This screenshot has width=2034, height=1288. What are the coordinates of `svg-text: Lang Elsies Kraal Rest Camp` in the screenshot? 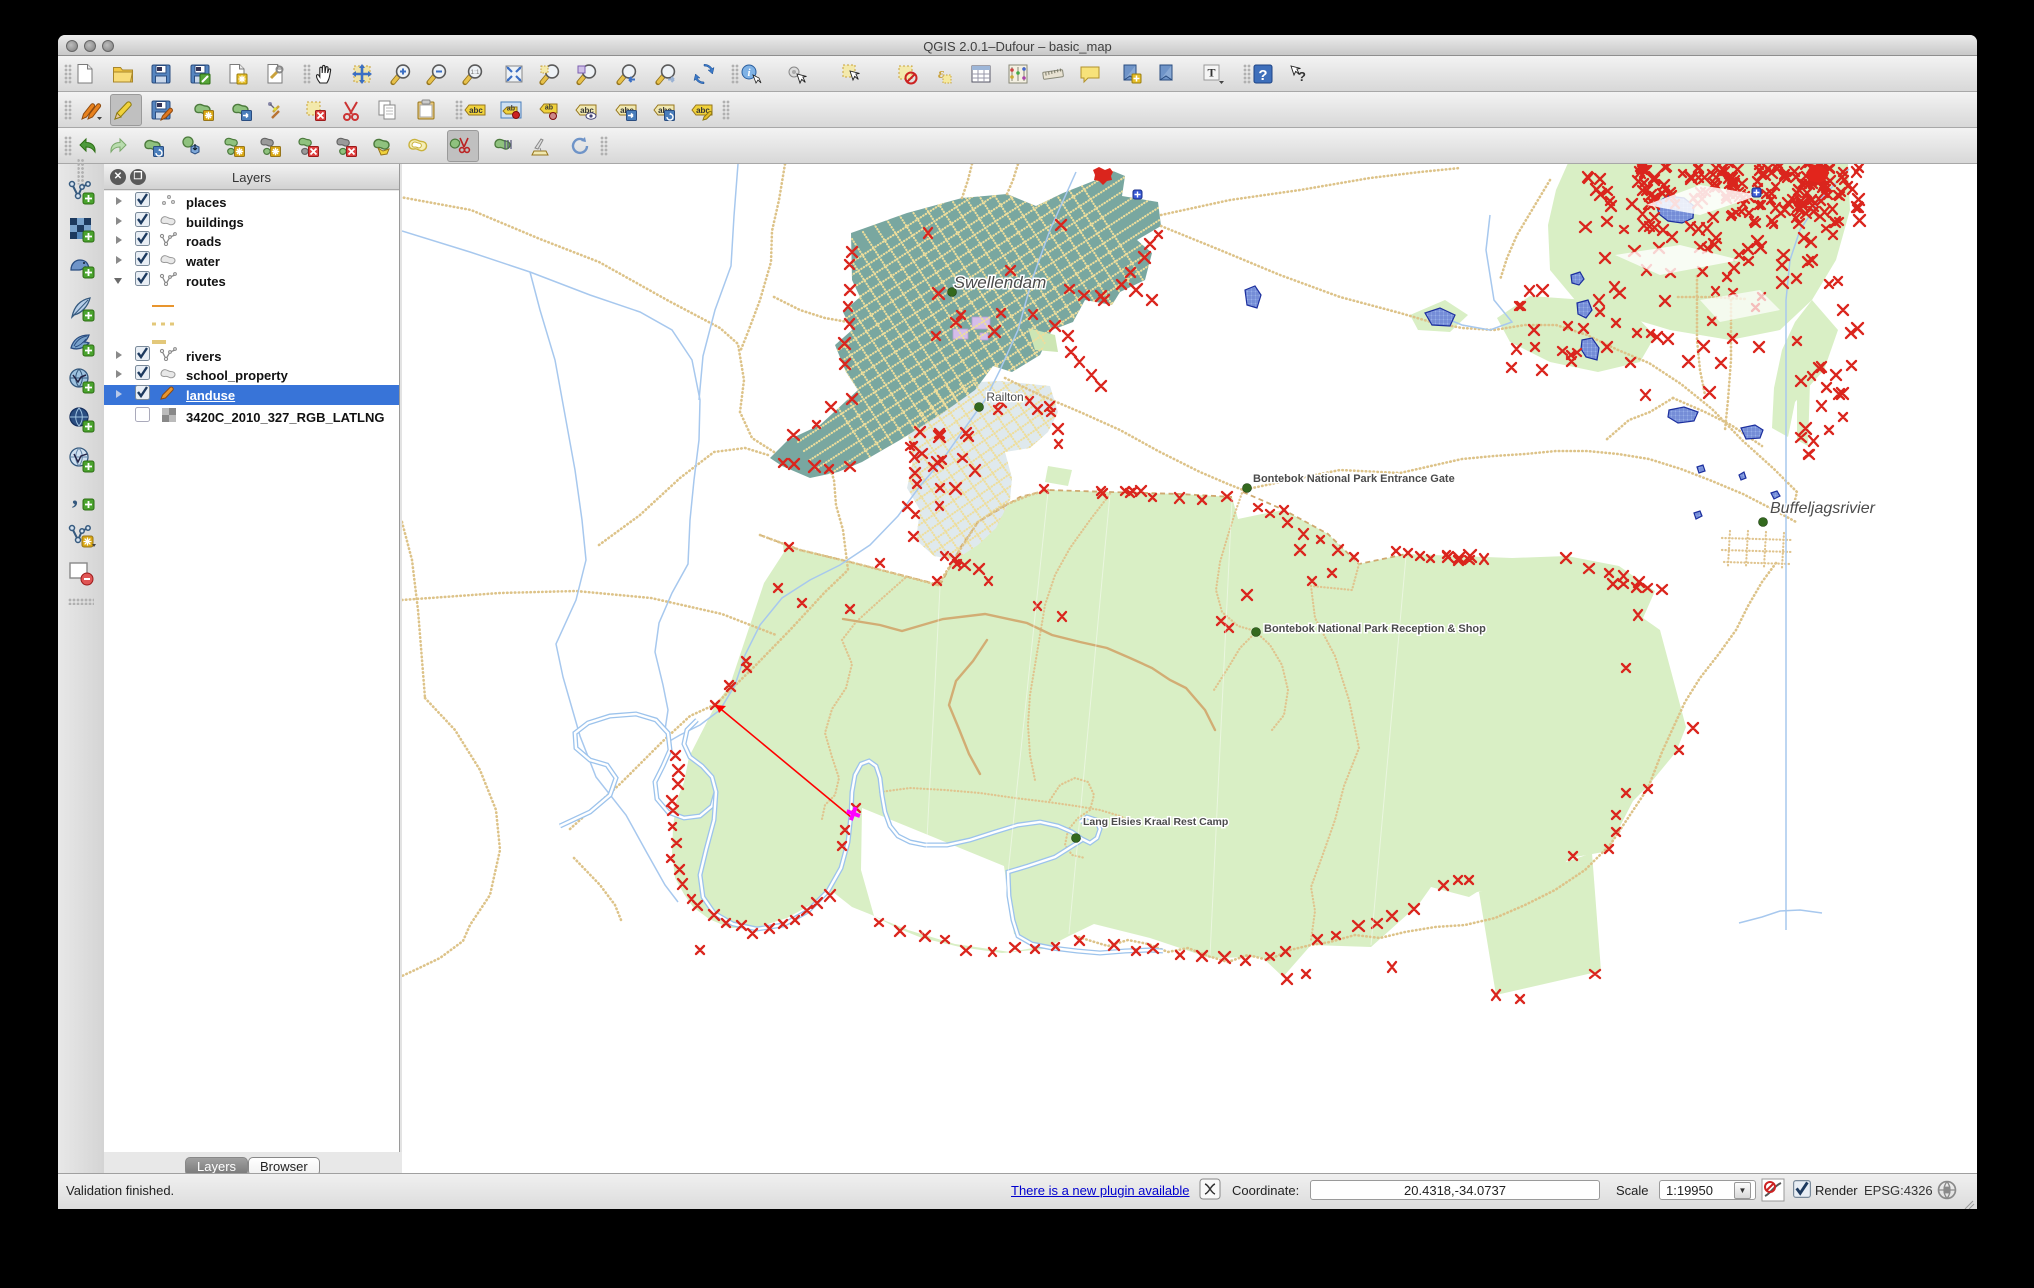 It's located at (1155, 822).